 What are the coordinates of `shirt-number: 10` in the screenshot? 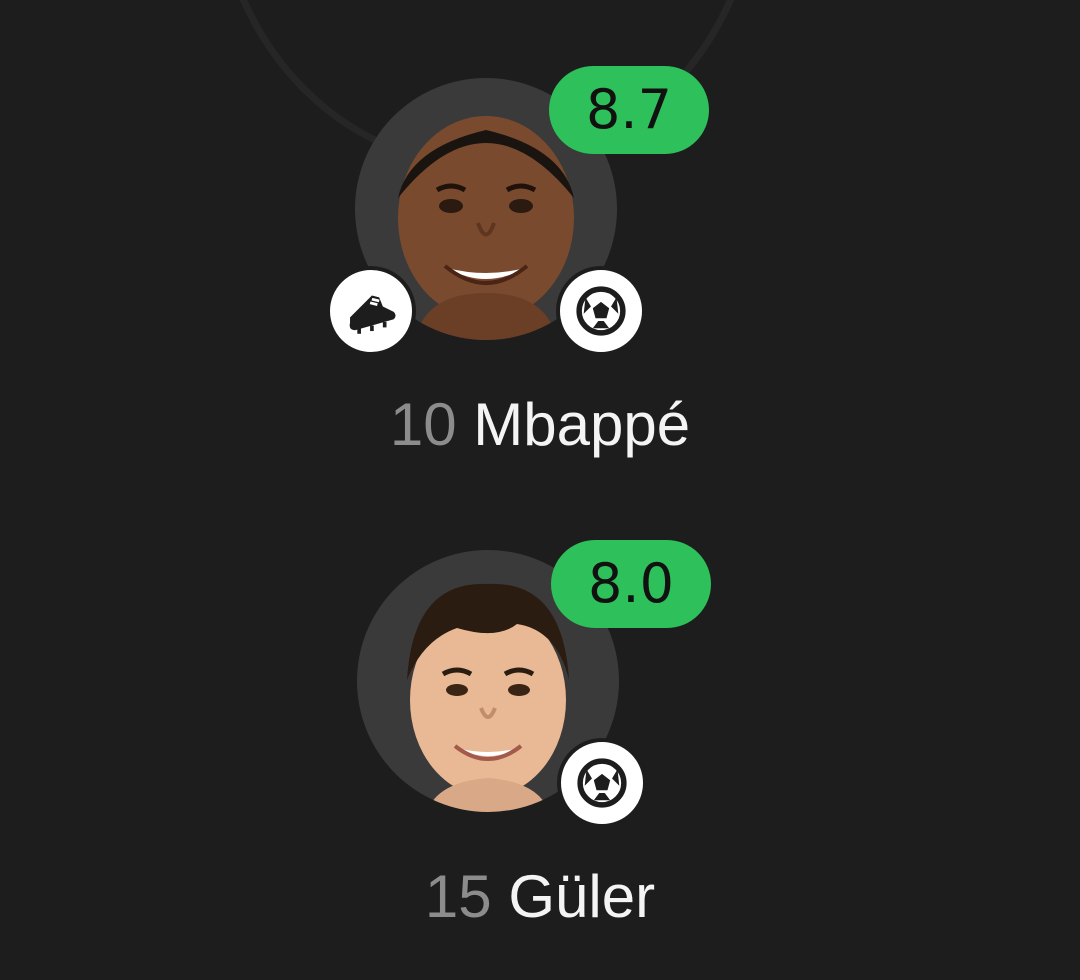 It's located at (423, 424).